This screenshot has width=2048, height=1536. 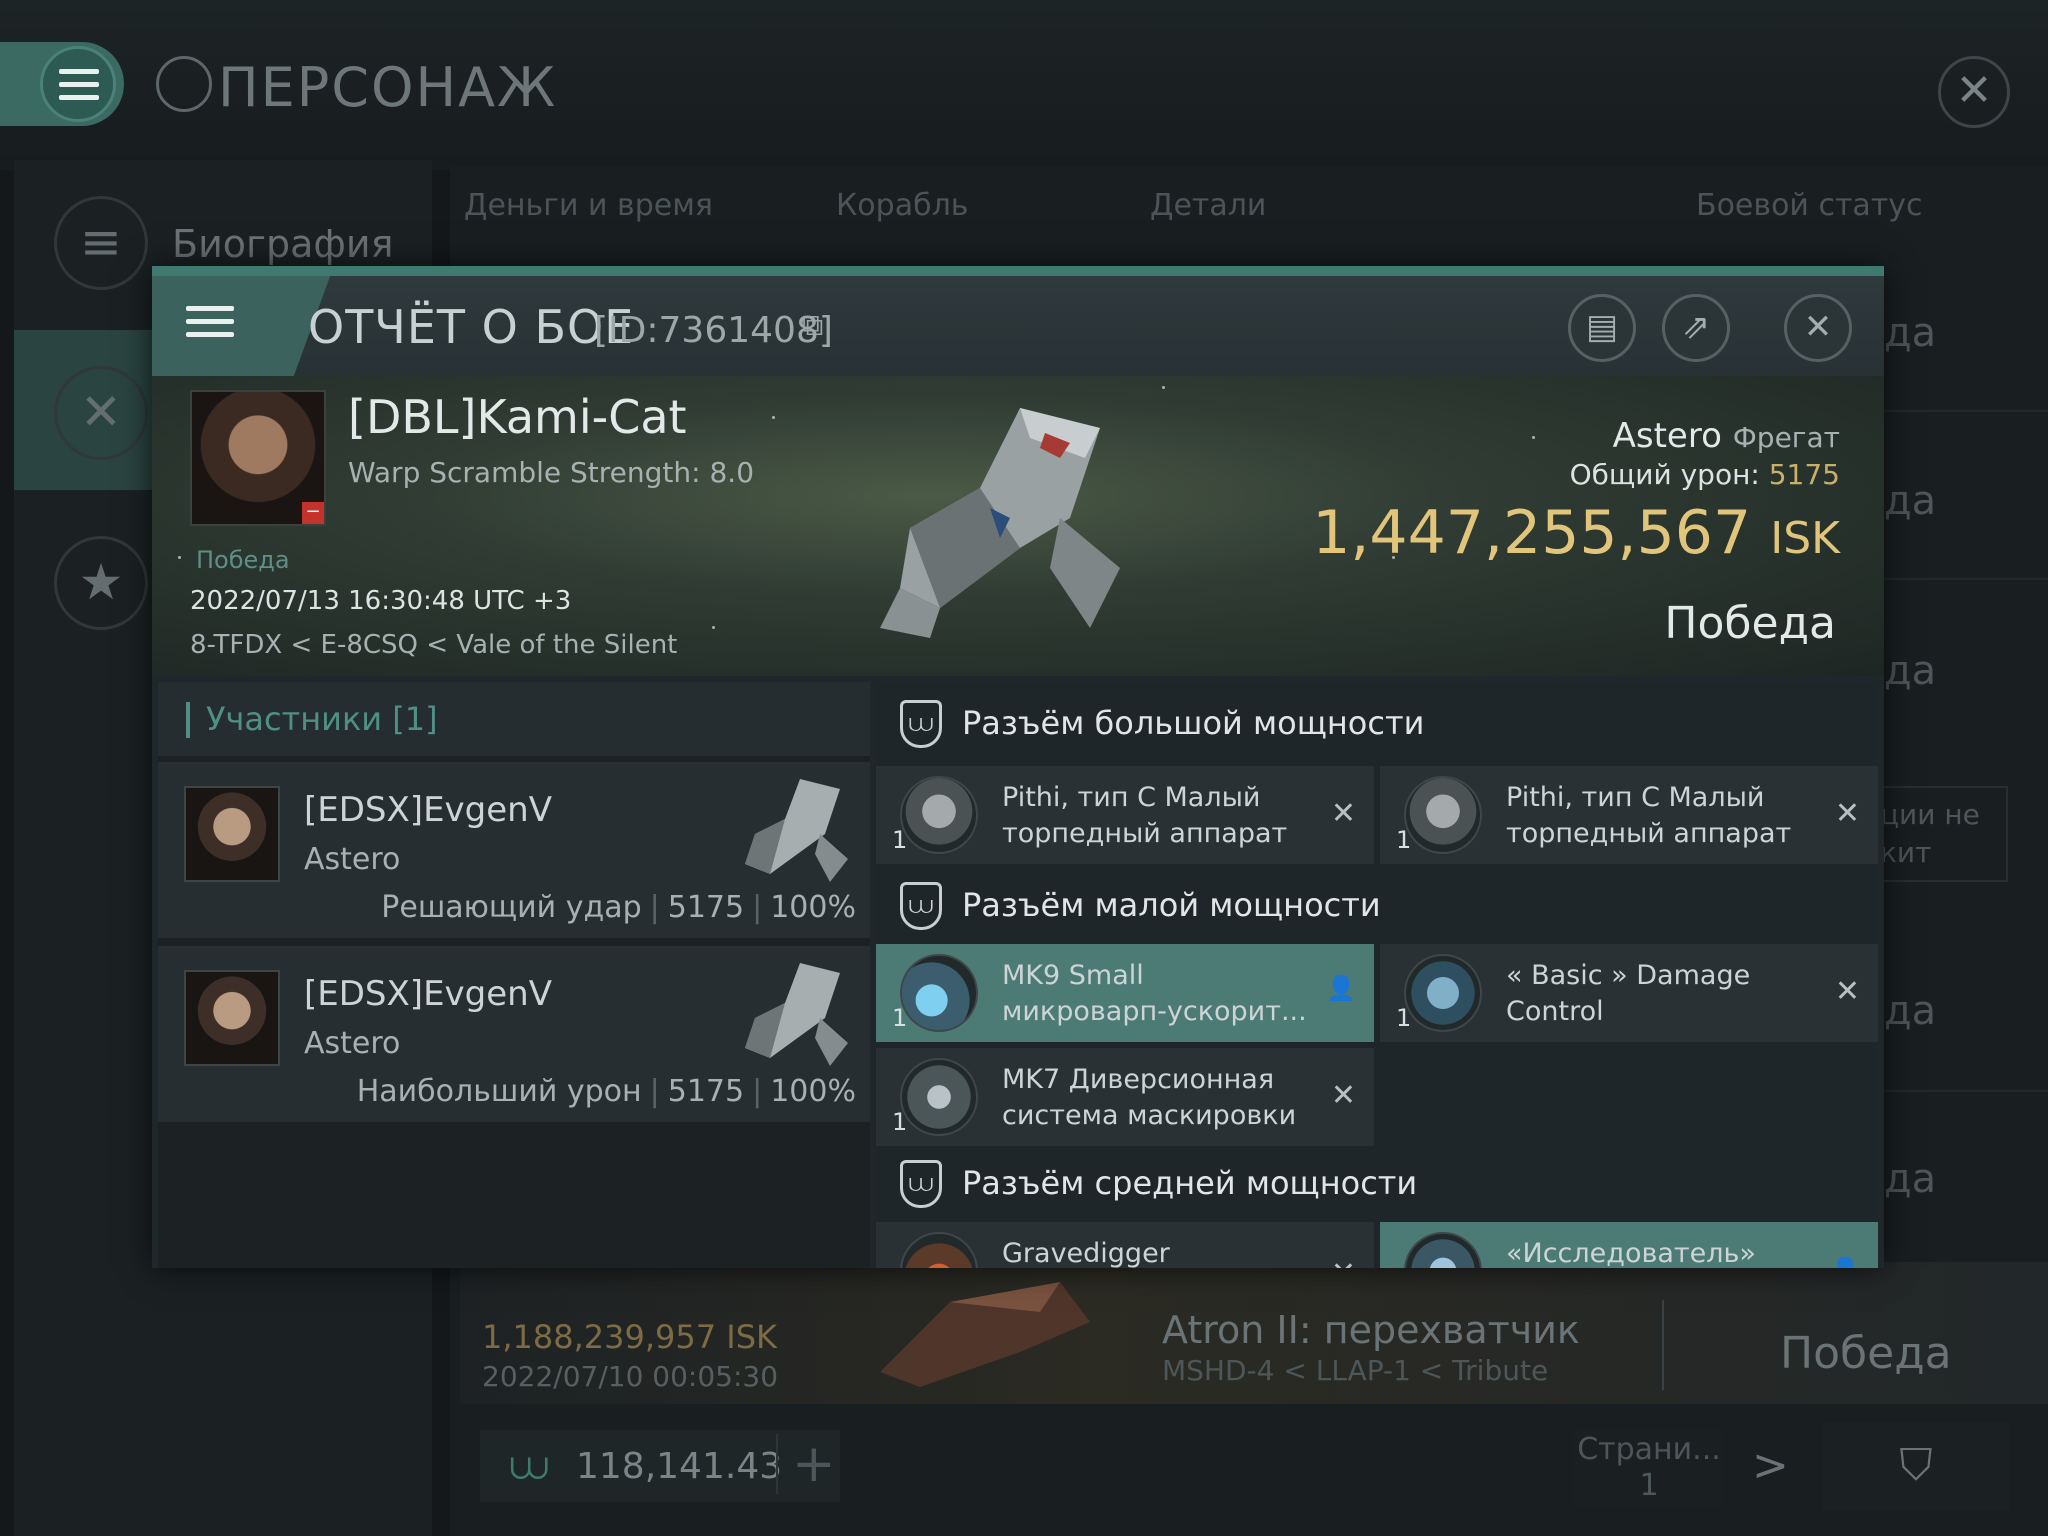 I want to click on module-name: Gravedigger, so click(x=1086, y=1253).